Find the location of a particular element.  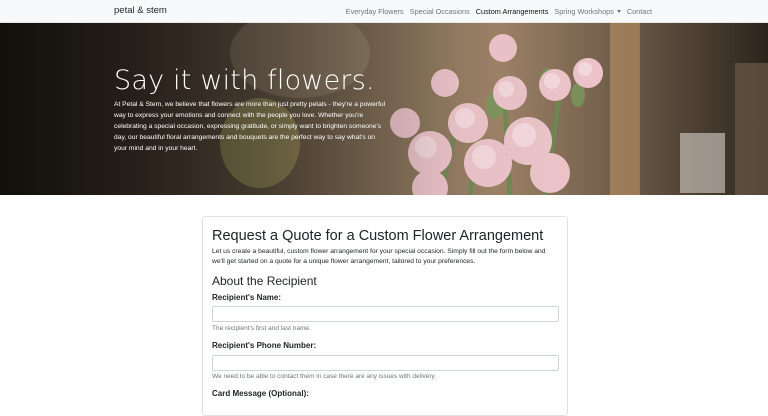

nav-custom-arrangements: Custom Arrangements is located at coordinates (512, 11).